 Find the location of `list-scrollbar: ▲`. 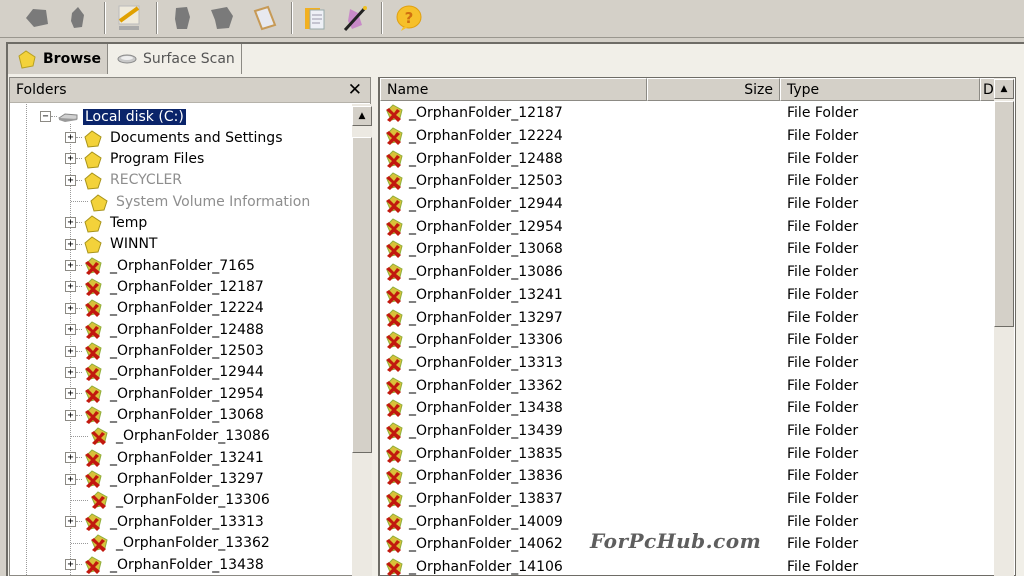

list-scrollbar: ▲ is located at coordinates (1004, 327).